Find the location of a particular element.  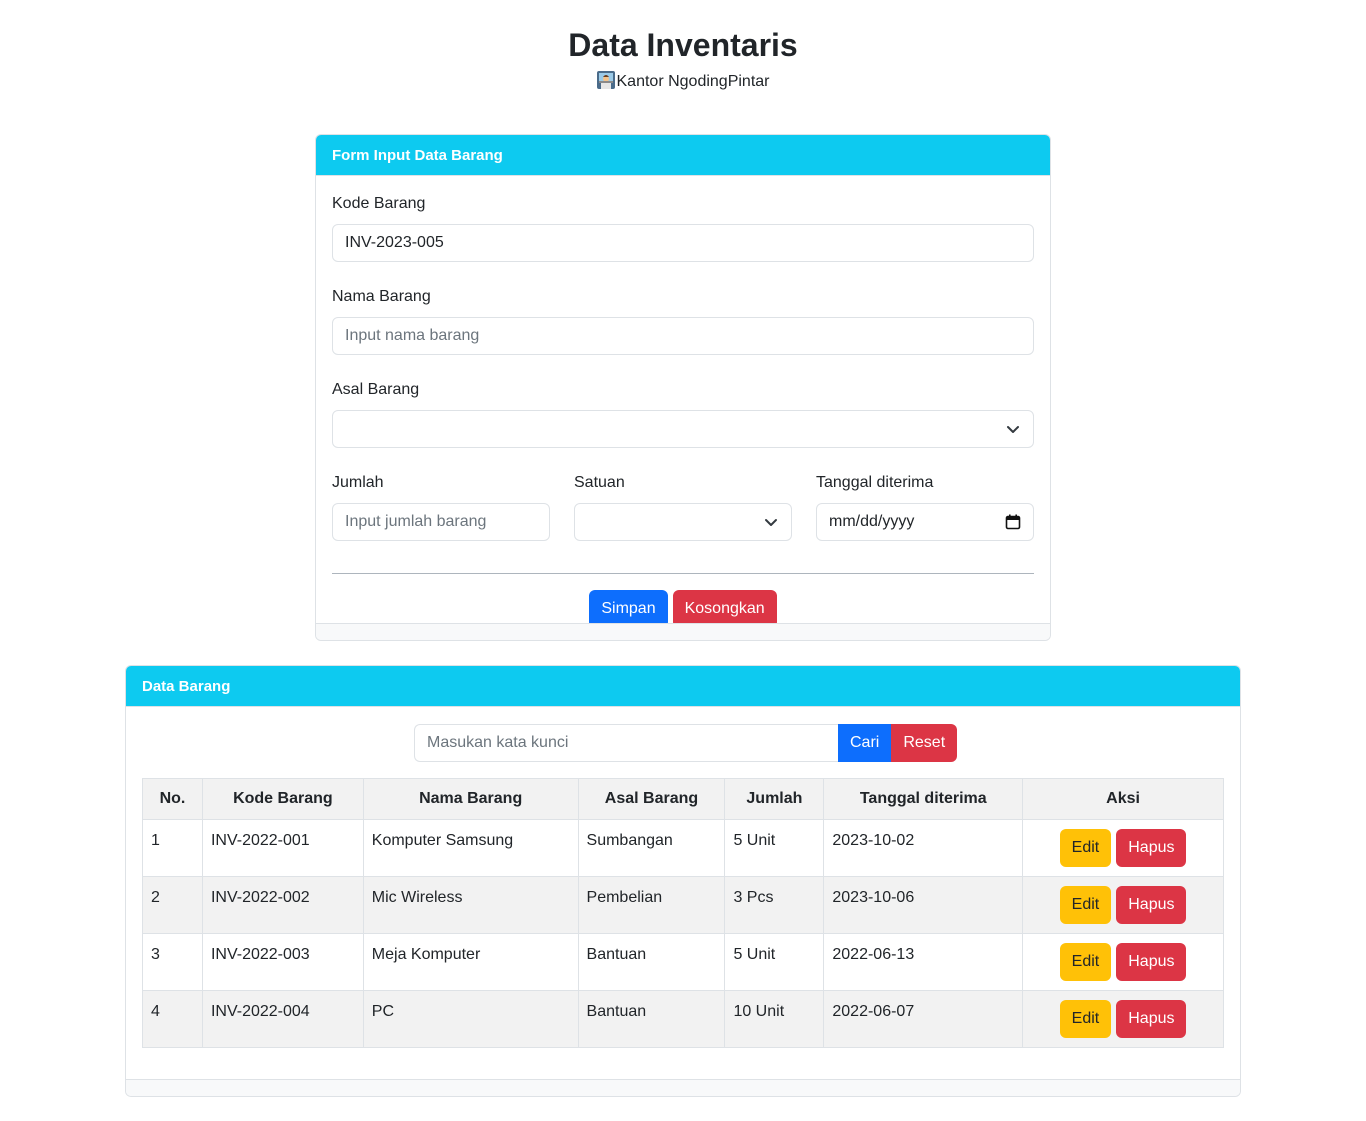

cell-asal: Pembelian is located at coordinates (651, 905).